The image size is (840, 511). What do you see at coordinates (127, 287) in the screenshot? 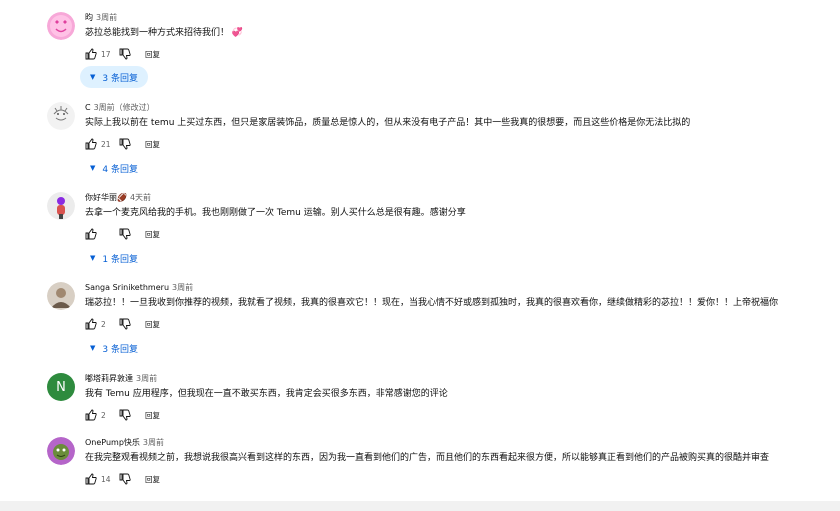
I see `comment-author: Sanga Srinikethmeru` at bounding box center [127, 287].